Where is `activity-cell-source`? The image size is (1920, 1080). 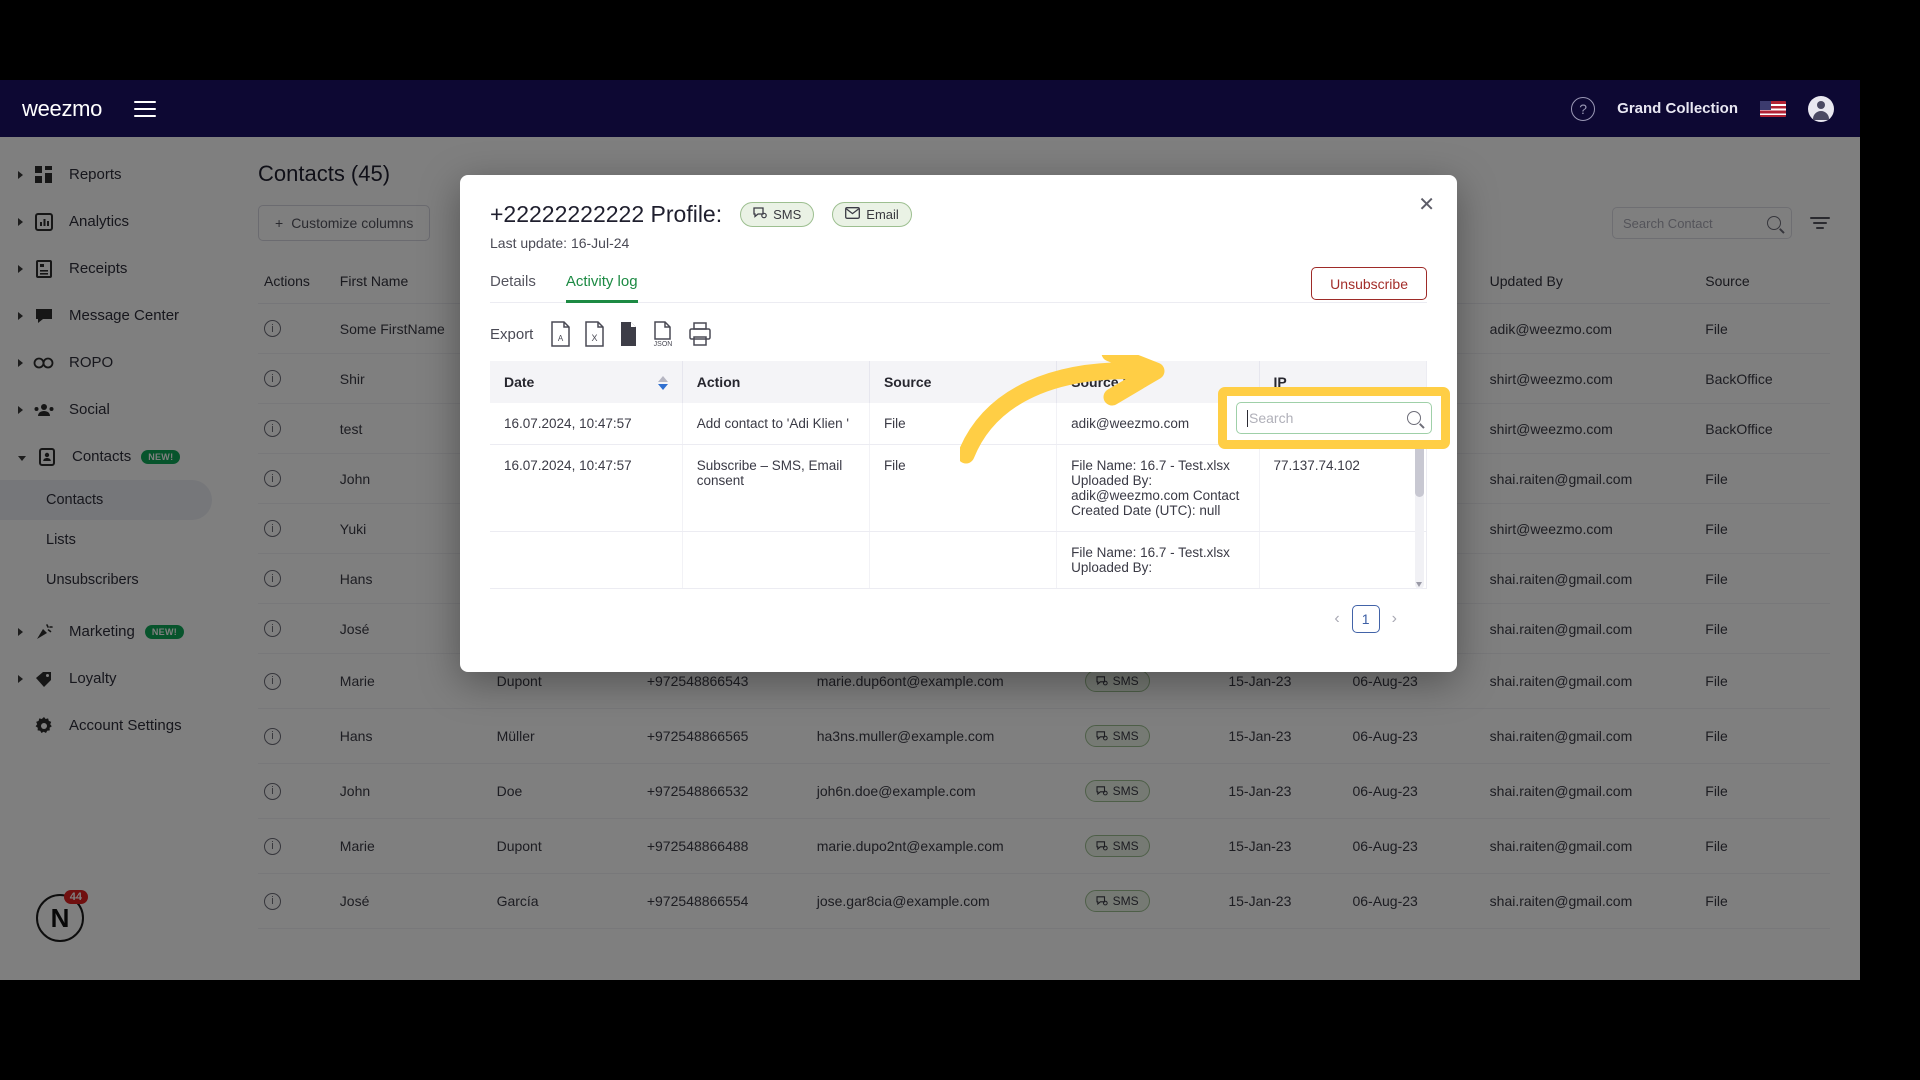
activity-cell-source is located at coordinates (963, 560).